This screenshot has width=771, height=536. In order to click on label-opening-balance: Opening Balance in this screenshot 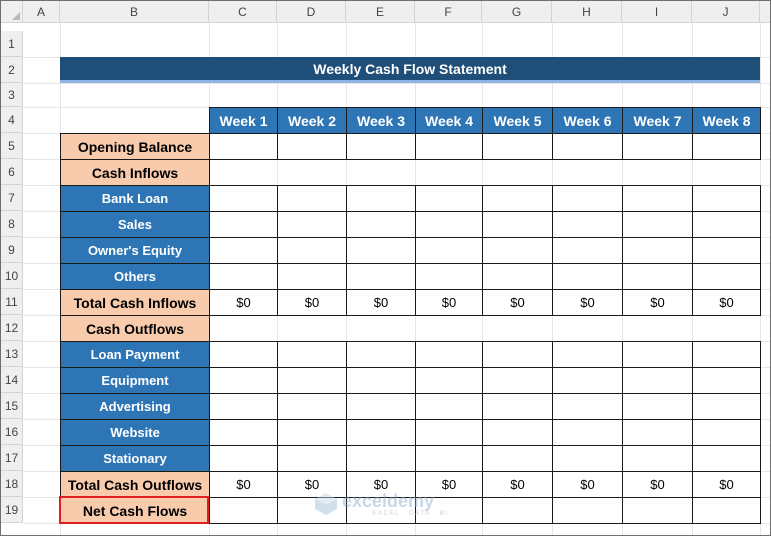, I will do `click(135, 146)`.